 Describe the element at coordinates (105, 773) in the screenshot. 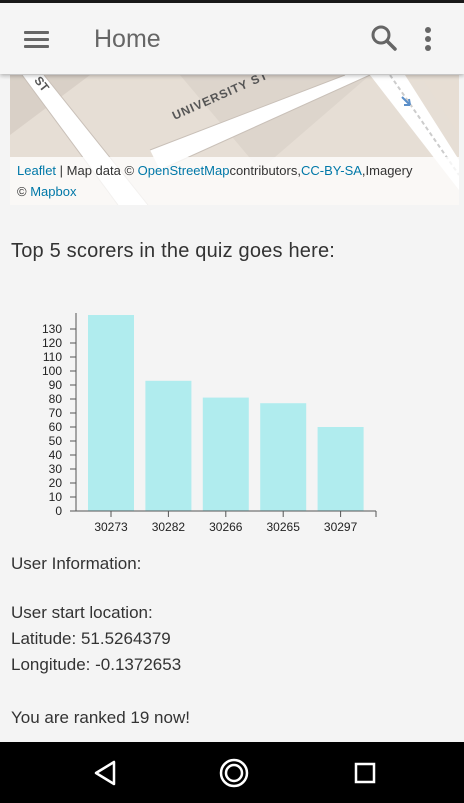

I see `back-triangle-icon` at that location.